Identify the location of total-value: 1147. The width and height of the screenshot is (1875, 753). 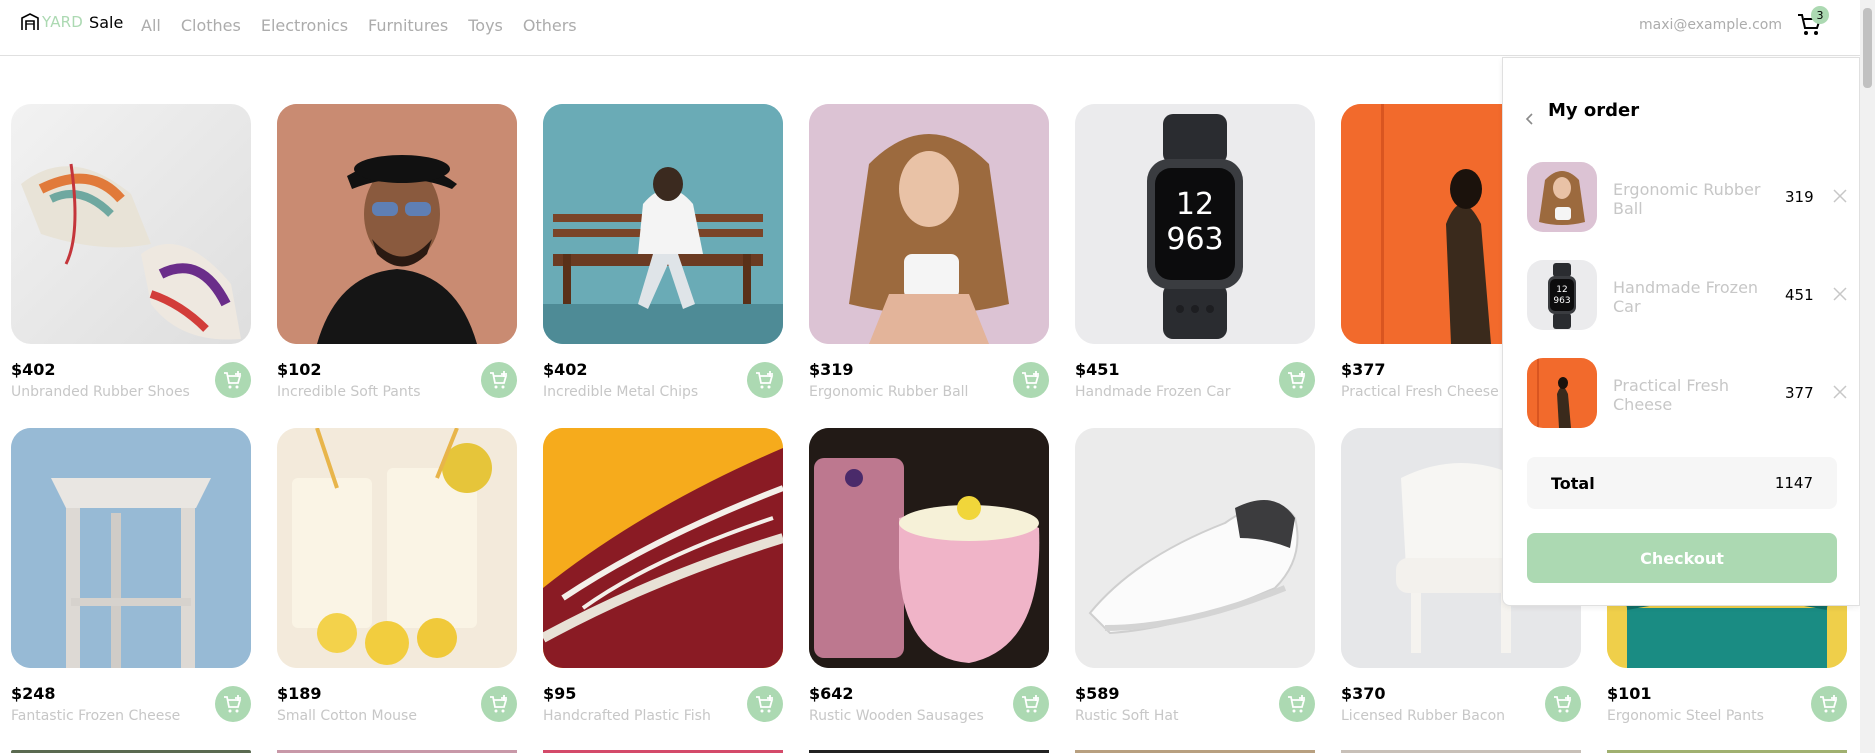
(1793, 483).